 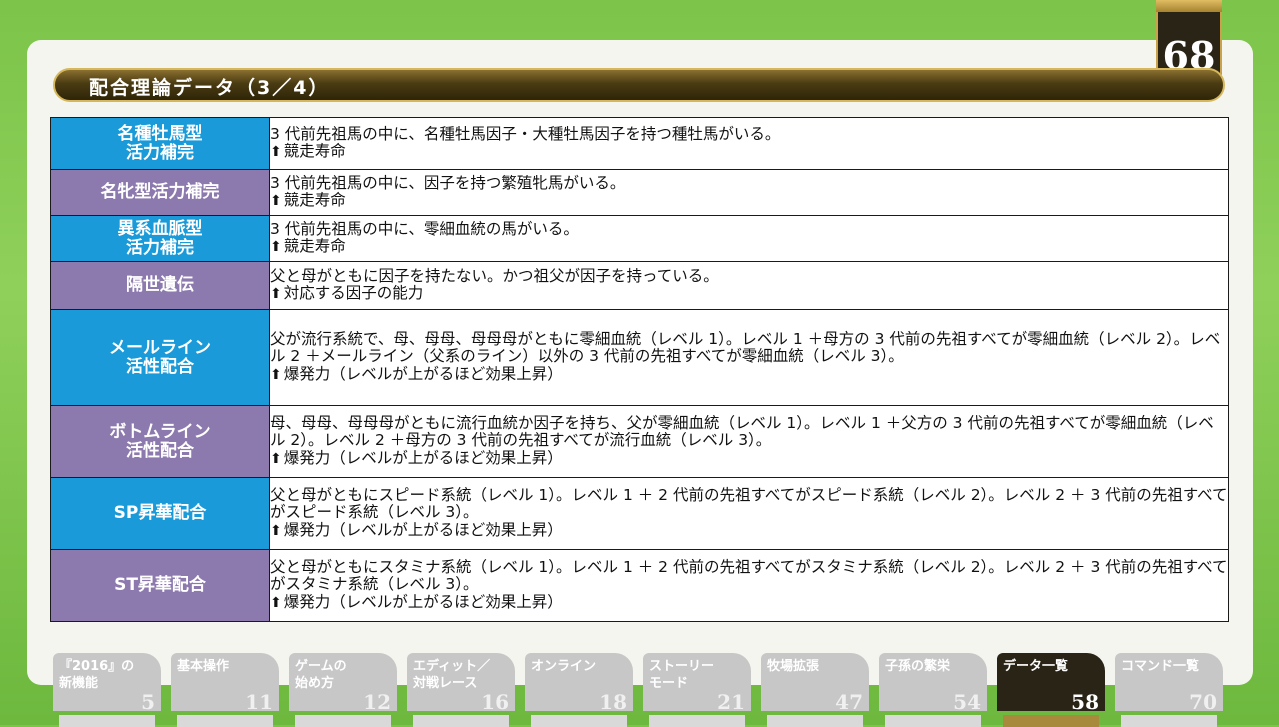 I want to click on nav-tab-page: 54, so click(x=967, y=702).